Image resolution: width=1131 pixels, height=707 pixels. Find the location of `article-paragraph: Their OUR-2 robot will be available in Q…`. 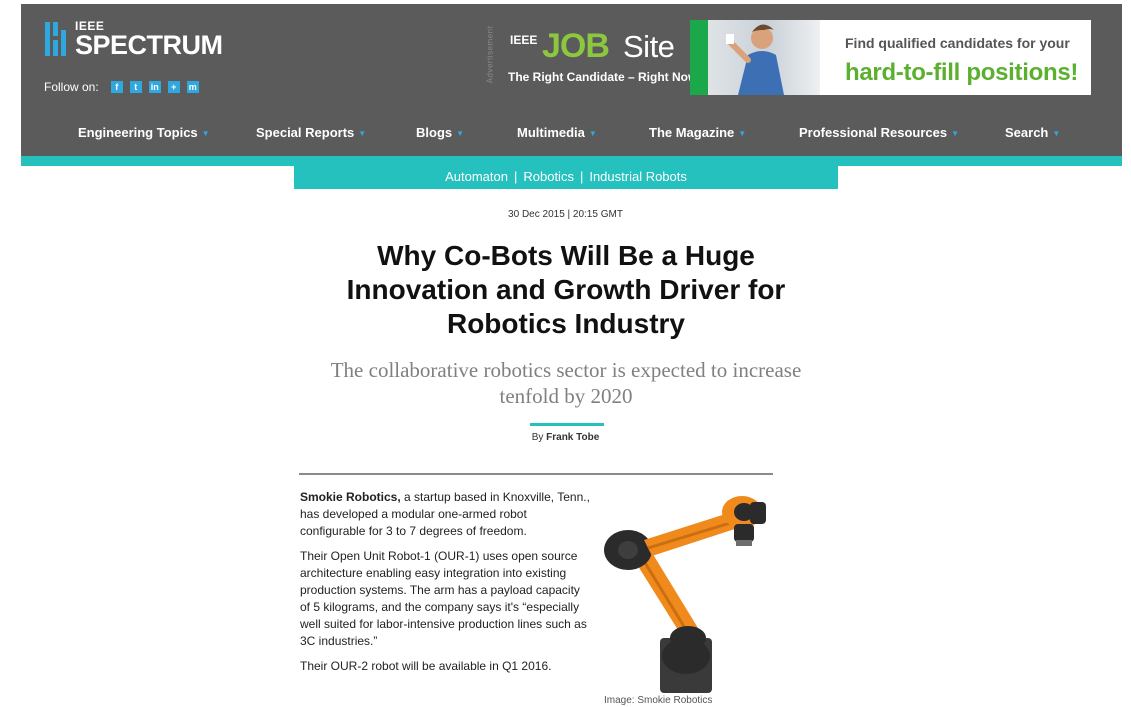

article-paragraph: Their OUR-2 robot will be available in Q… is located at coordinates (426, 666).